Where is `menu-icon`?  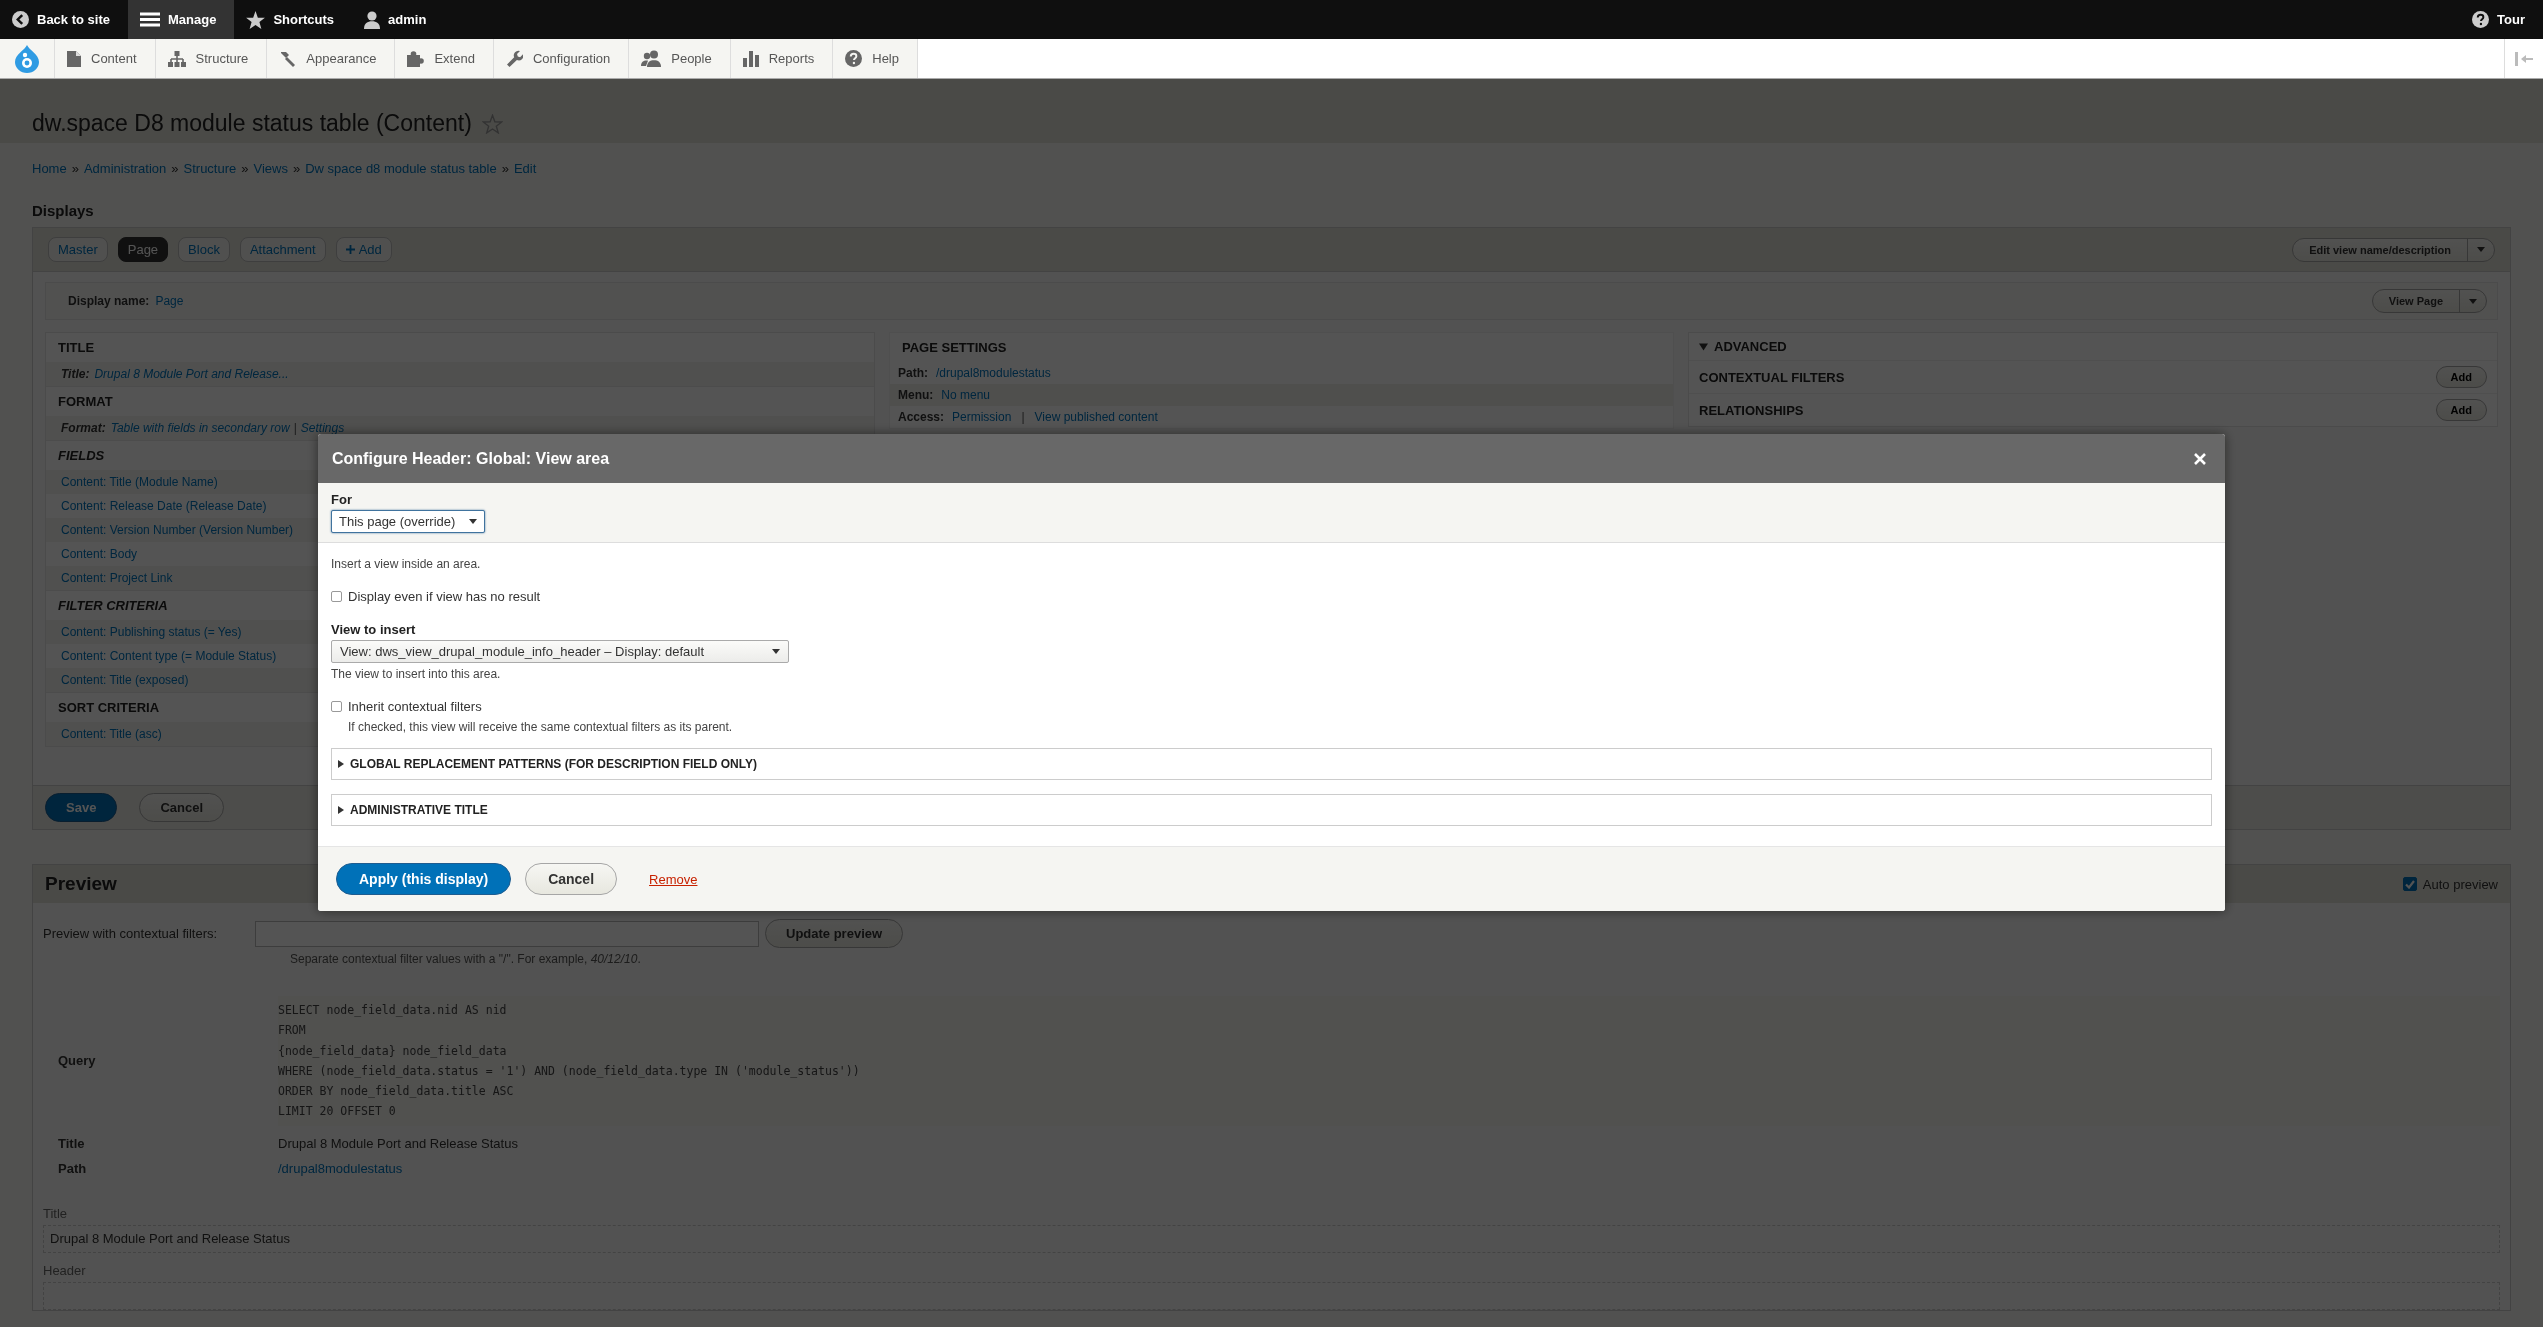 menu-icon is located at coordinates (150, 19).